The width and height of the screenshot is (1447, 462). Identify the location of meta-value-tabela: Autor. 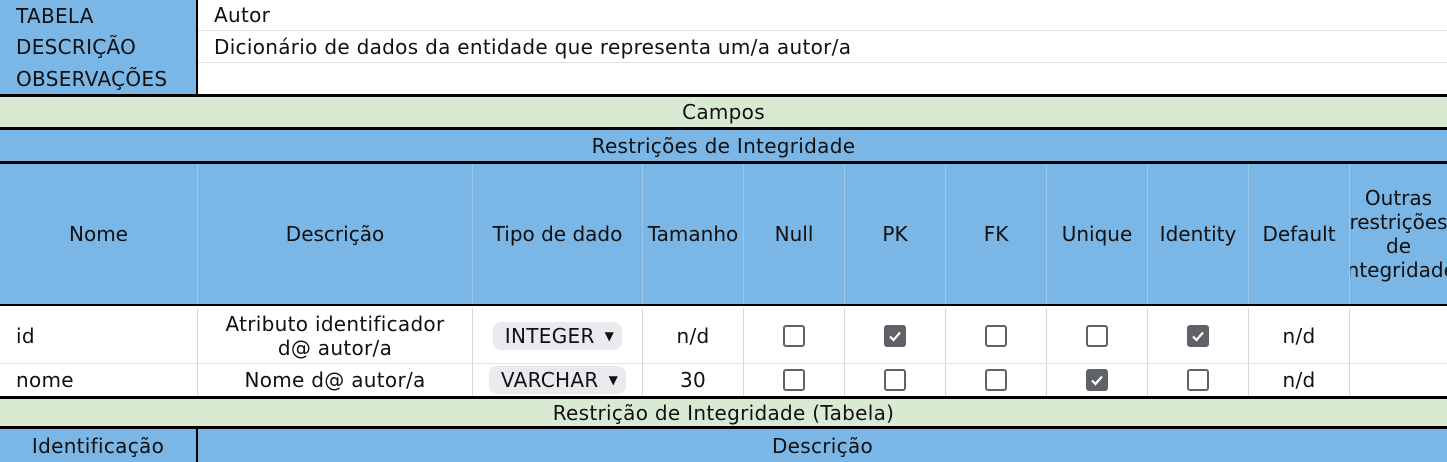
(822, 15).